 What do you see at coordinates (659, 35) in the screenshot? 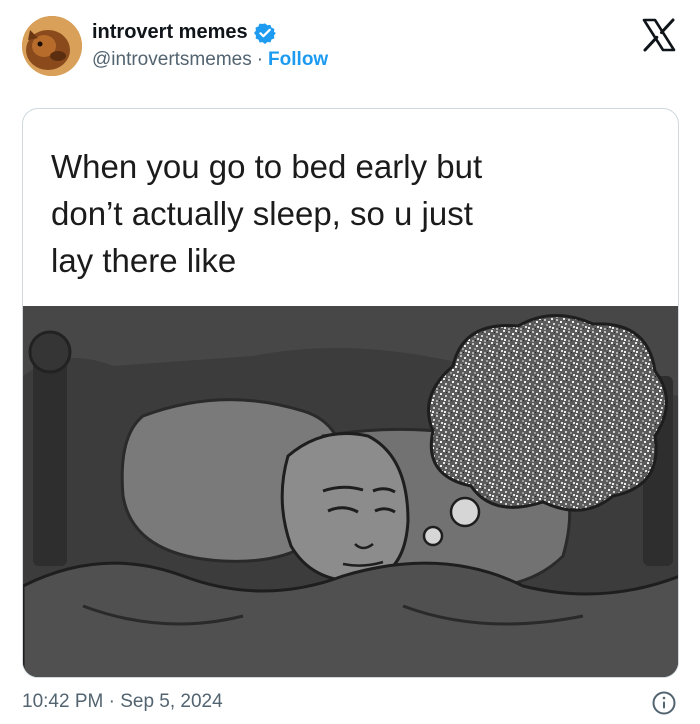
I see `x-logo-icon` at bounding box center [659, 35].